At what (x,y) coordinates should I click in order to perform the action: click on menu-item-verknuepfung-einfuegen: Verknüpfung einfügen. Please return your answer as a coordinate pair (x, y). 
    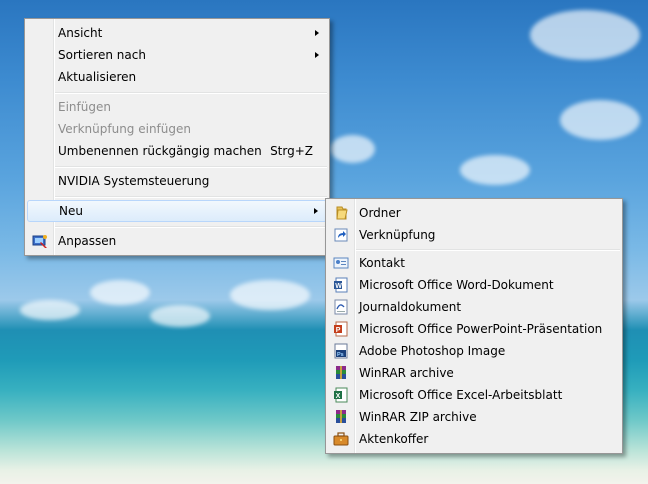
    Looking at the image, I should click on (177, 129).